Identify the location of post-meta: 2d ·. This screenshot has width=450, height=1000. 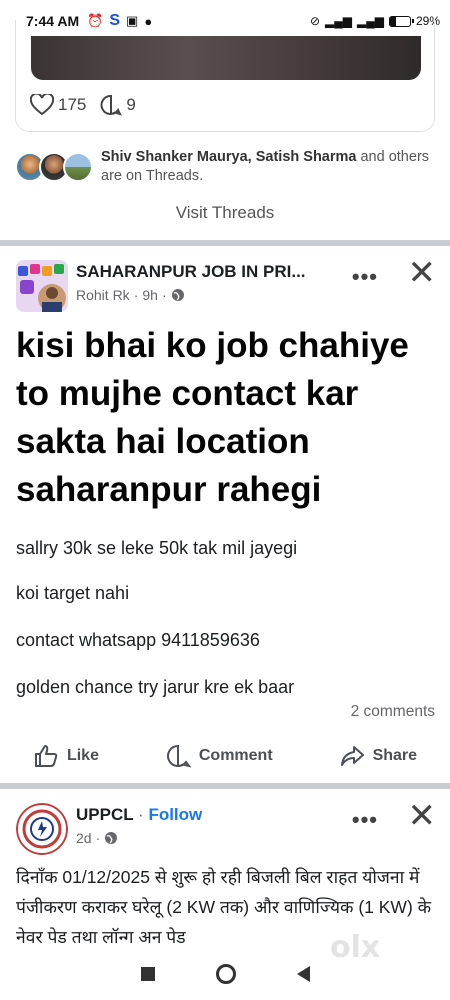
(97, 838).